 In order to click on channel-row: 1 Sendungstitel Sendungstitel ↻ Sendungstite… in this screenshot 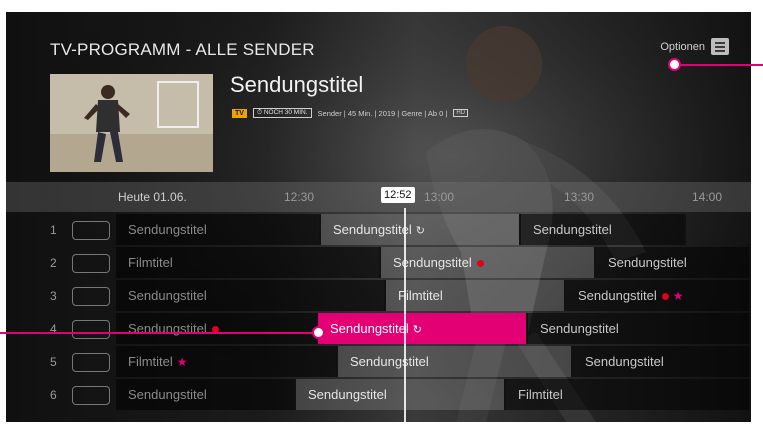, I will do `click(378, 230)`.